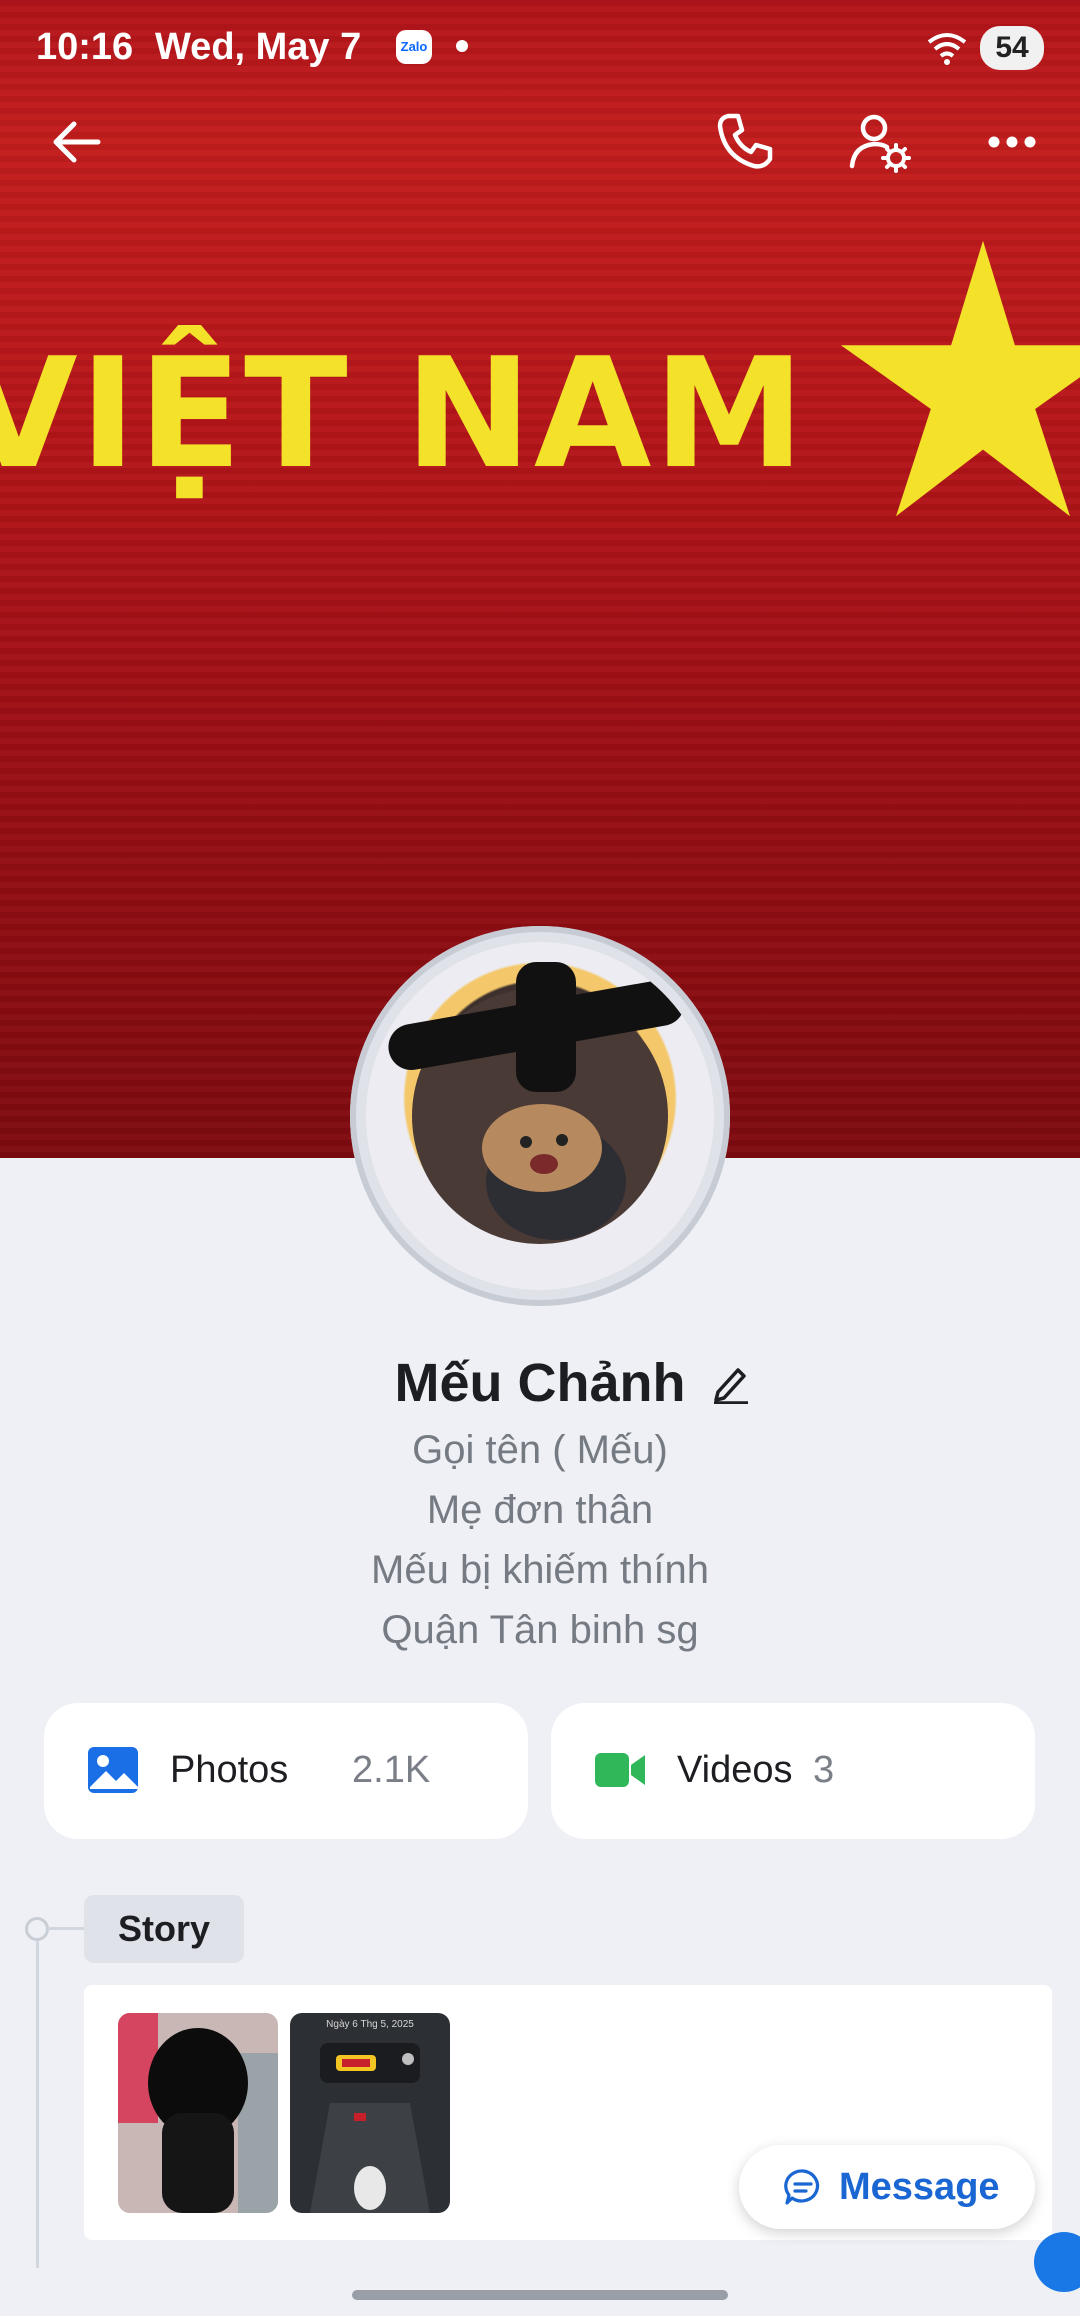  Describe the element at coordinates (113, 1770) in the screenshot. I see `image-icon` at that location.